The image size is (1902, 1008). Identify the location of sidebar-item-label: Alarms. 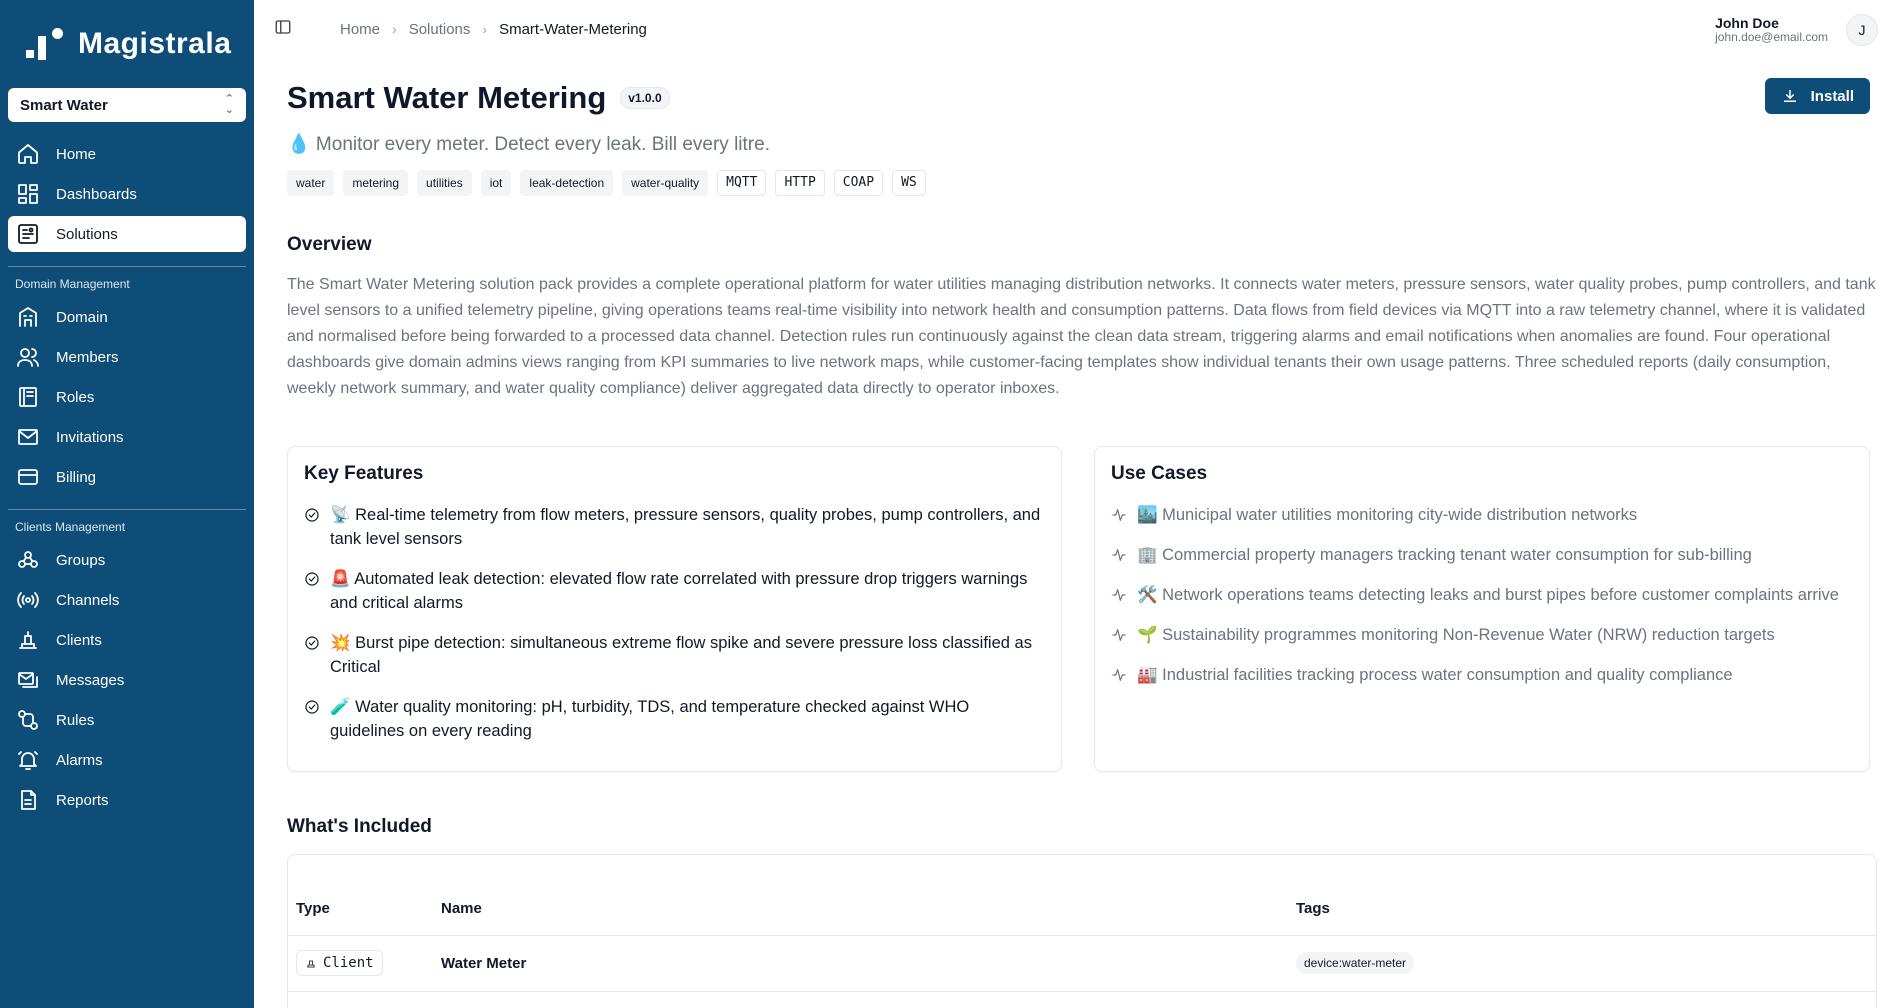
(79, 760).